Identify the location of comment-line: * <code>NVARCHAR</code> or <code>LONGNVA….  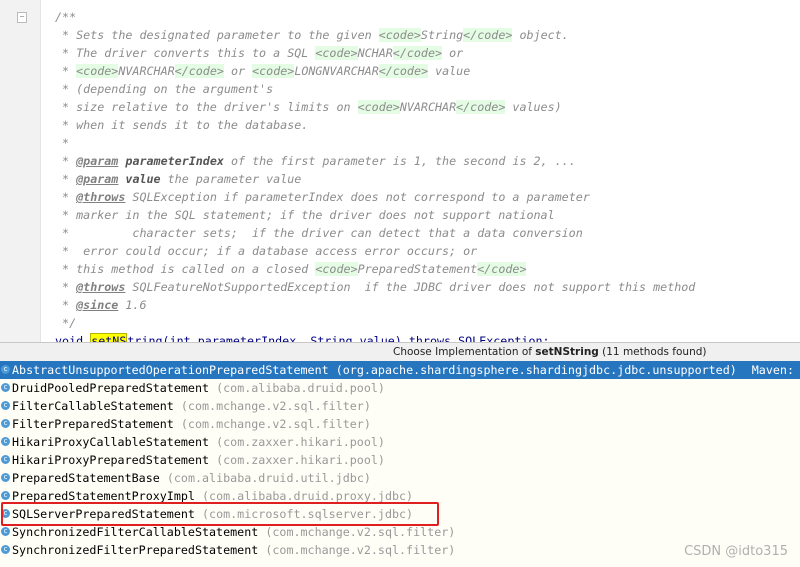
(375, 71).